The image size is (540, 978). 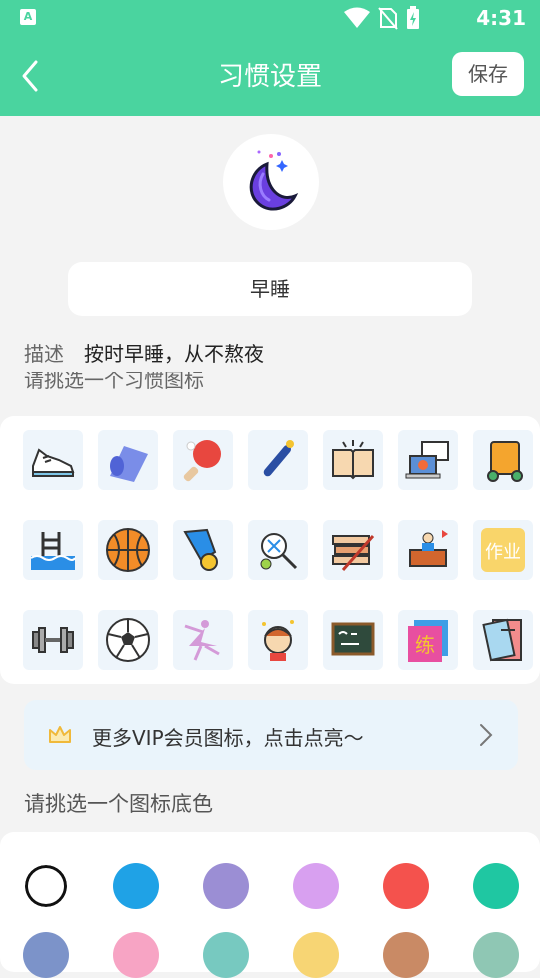 What do you see at coordinates (388, 18) in the screenshot?
I see `no-sim-icon` at bounding box center [388, 18].